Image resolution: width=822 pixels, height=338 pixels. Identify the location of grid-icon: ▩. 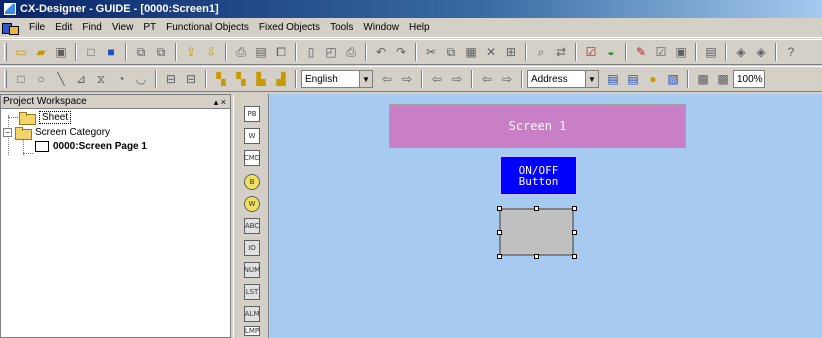
(703, 79).